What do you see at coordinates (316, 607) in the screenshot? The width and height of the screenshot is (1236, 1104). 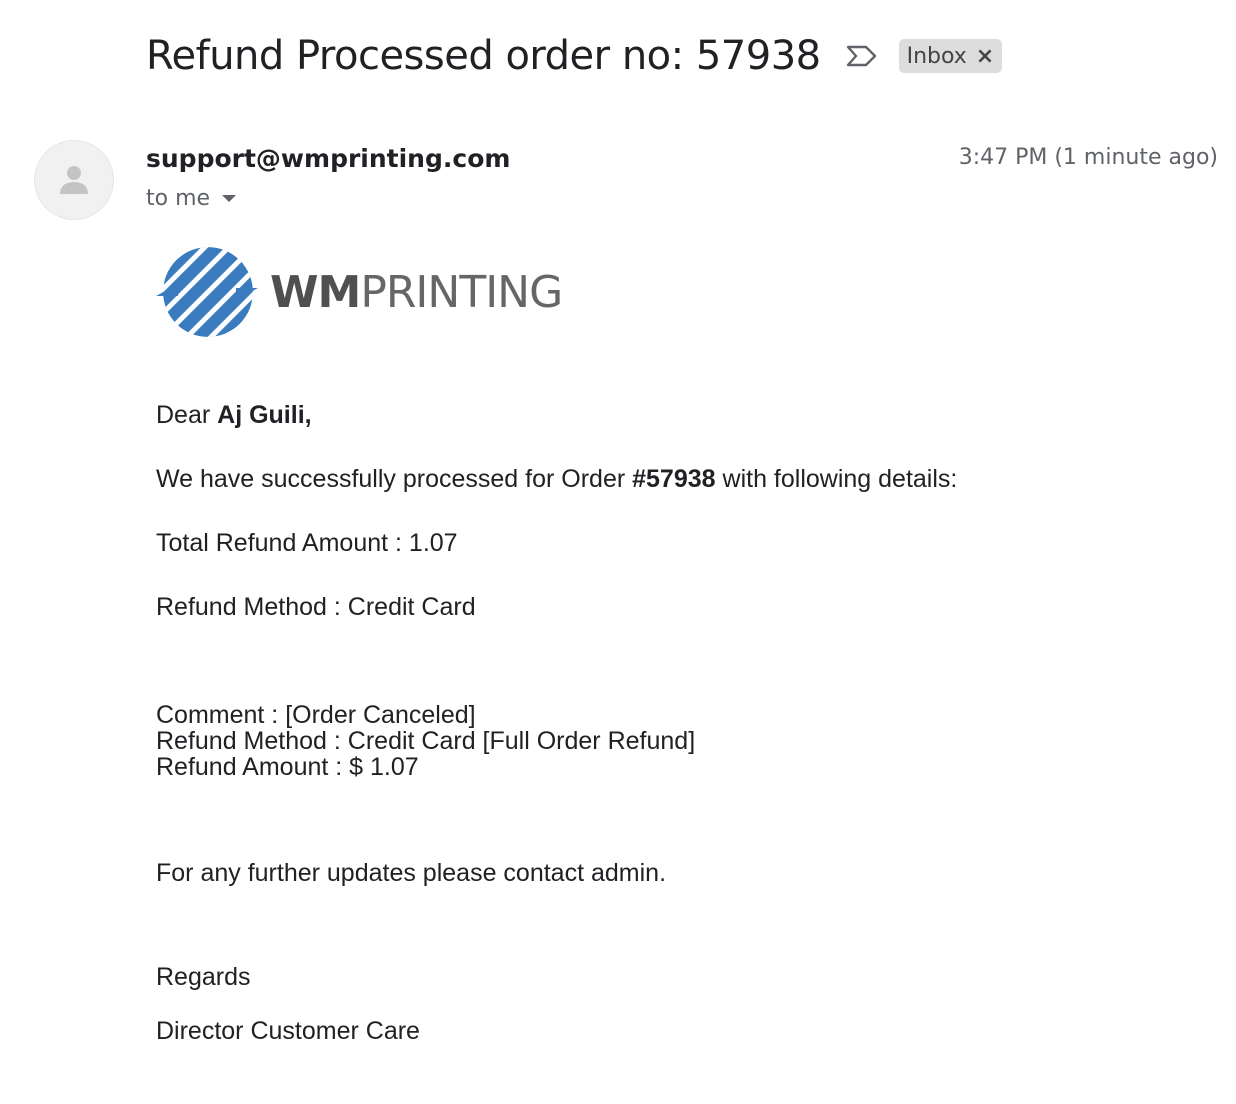 I see `refund-method: Refund Method : Credit Card` at bounding box center [316, 607].